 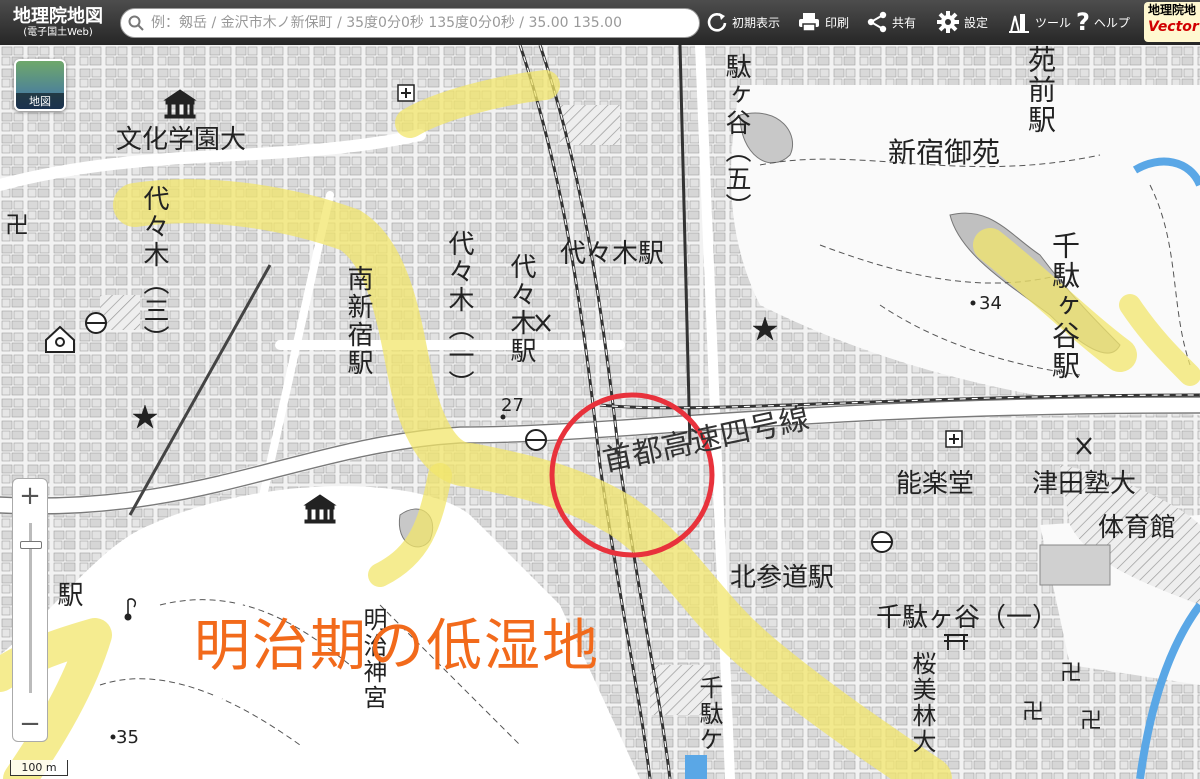 What do you see at coordinates (756, 22) in the screenshot?
I see `initial-view-label: 初期表示` at bounding box center [756, 22].